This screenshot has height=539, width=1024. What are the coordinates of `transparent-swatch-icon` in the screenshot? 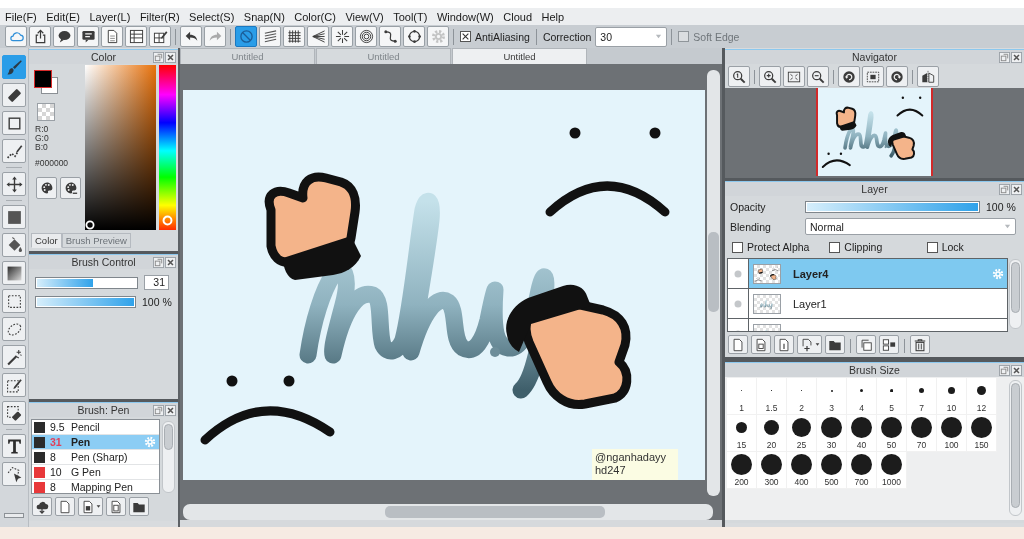 It's located at (46, 112).